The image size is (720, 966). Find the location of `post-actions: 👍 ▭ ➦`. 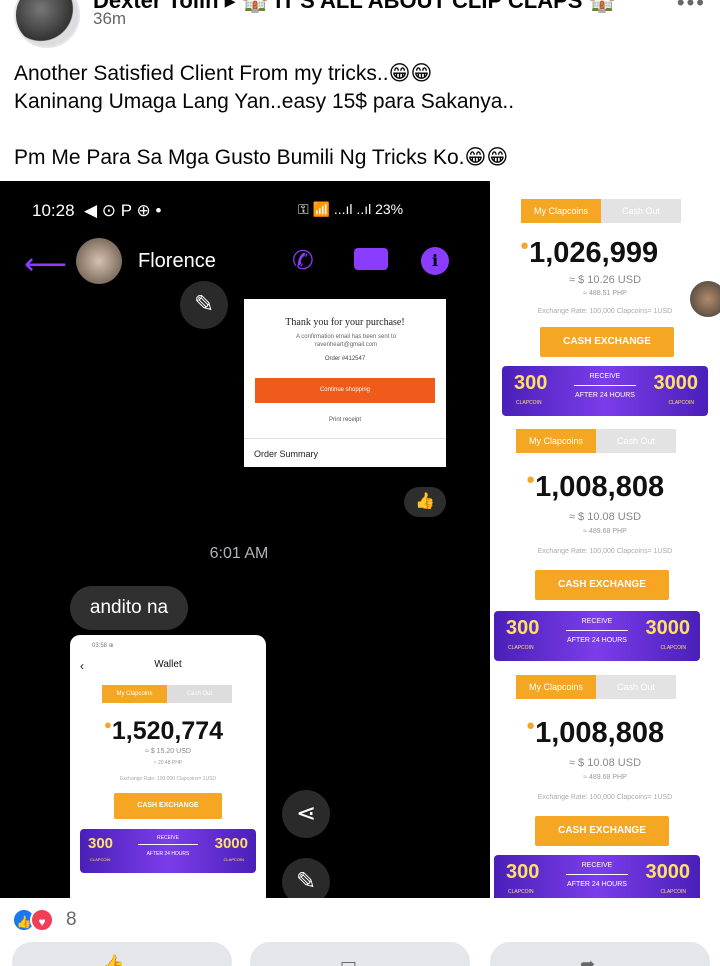

post-actions: 👍 ▭ ➦ is located at coordinates (360, 954).